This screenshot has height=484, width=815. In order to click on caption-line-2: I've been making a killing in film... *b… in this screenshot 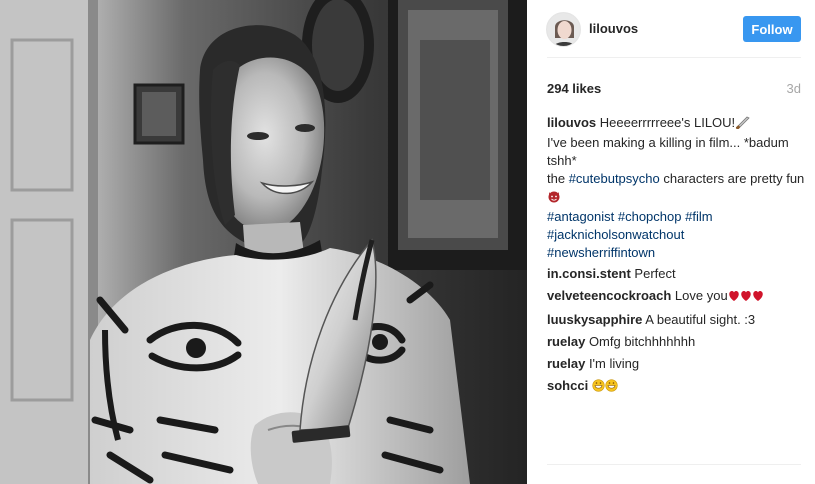, I will do `click(668, 151)`.